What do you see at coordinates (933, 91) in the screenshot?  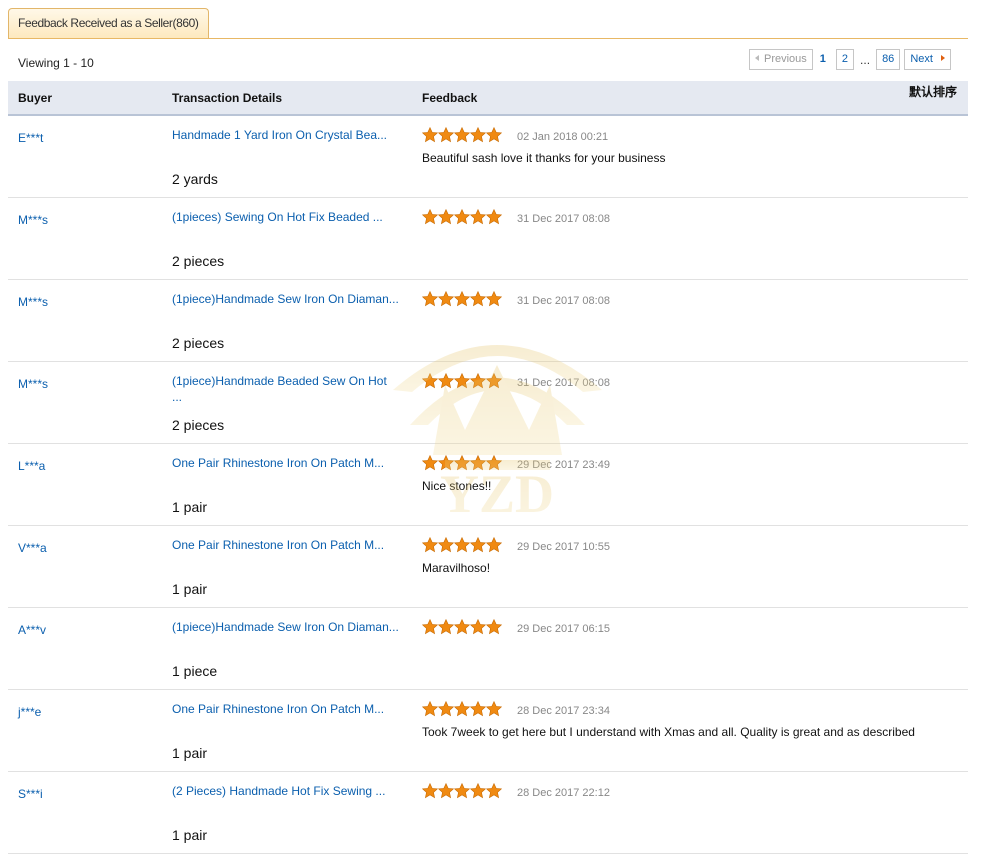 I see `sort-default-button: 默认排序` at bounding box center [933, 91].